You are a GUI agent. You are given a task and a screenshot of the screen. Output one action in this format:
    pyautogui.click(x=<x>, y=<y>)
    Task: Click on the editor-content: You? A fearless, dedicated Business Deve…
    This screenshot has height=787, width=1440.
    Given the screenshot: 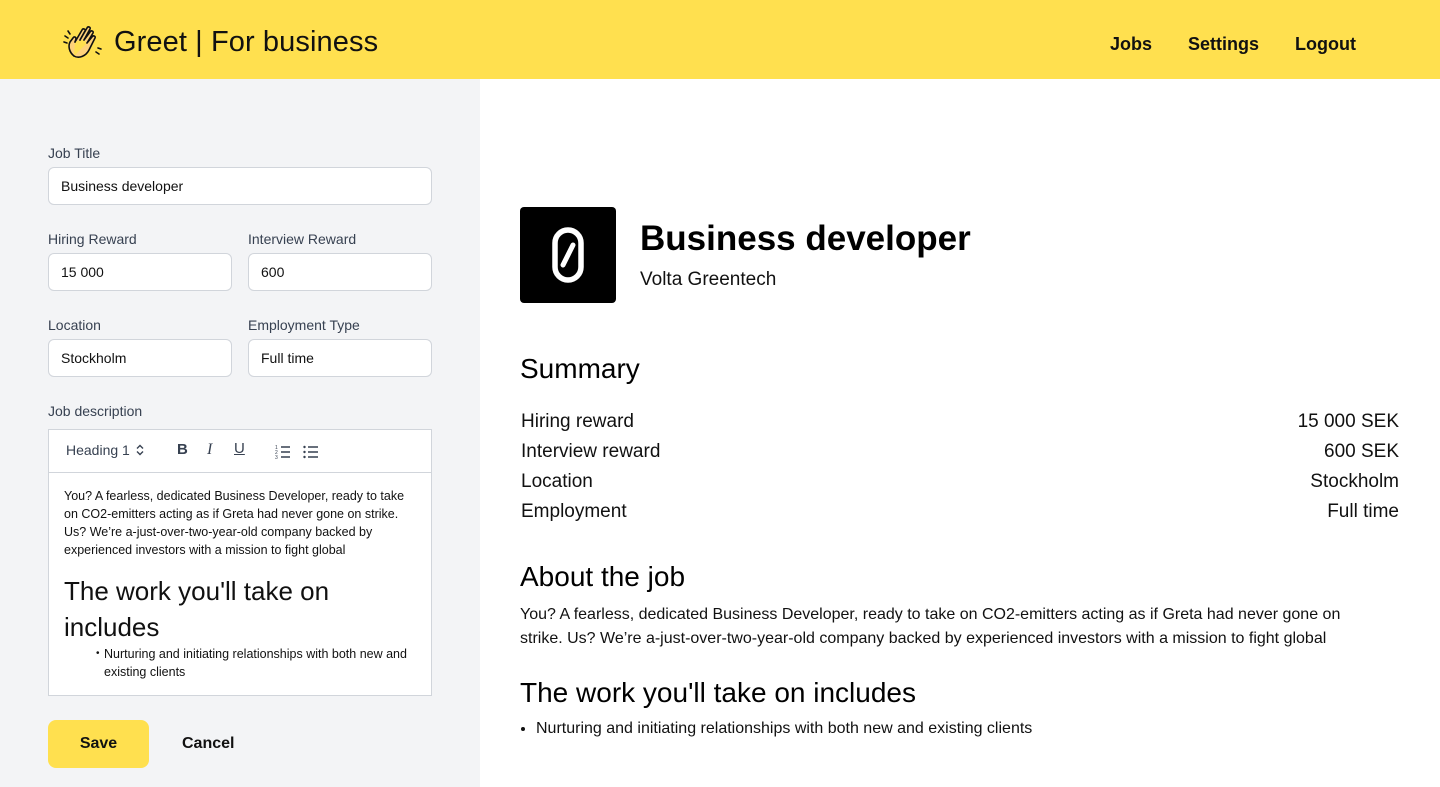 What is the action you would take?
    pyautogui.click(x=240, y=584)
    